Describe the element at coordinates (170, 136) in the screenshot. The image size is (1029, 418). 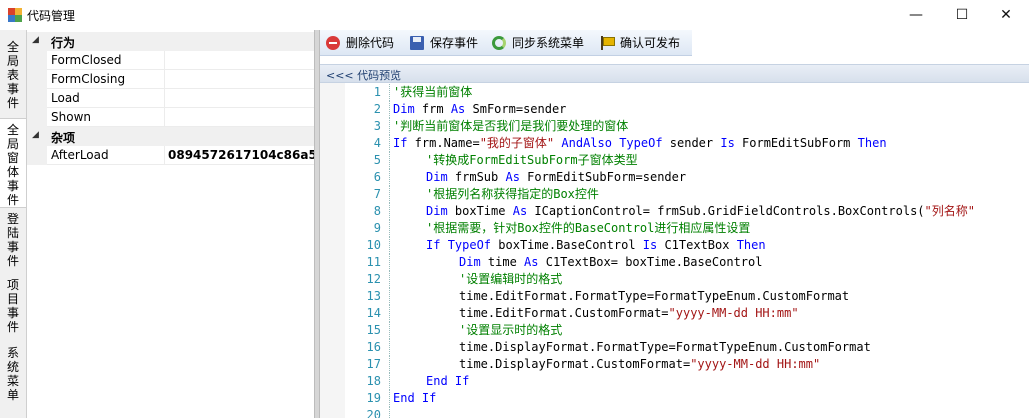
I see `category-misc: ◢ 杂项` at that location.